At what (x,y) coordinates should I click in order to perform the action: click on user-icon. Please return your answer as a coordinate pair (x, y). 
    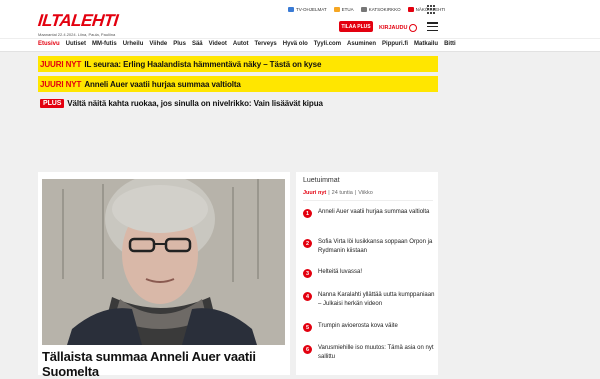
    Looking at the image, I should click on (413, 28).